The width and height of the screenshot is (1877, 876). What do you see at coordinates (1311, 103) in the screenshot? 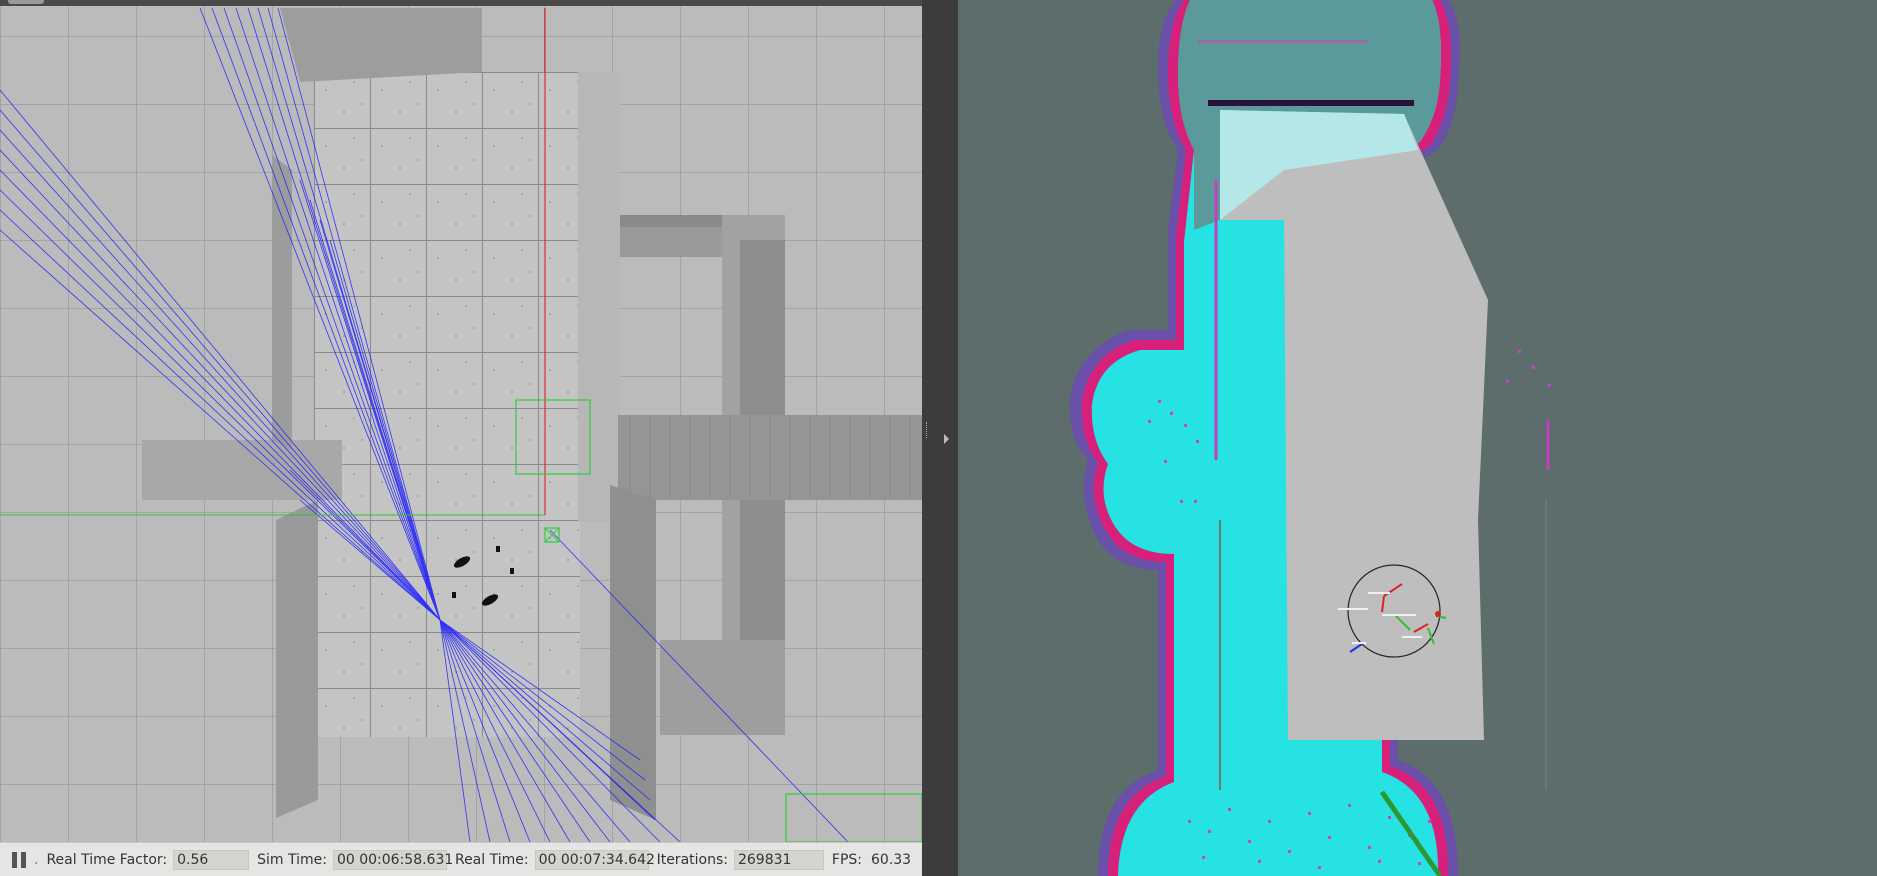
I see `map-wall` at bounding box center [1311, 103].